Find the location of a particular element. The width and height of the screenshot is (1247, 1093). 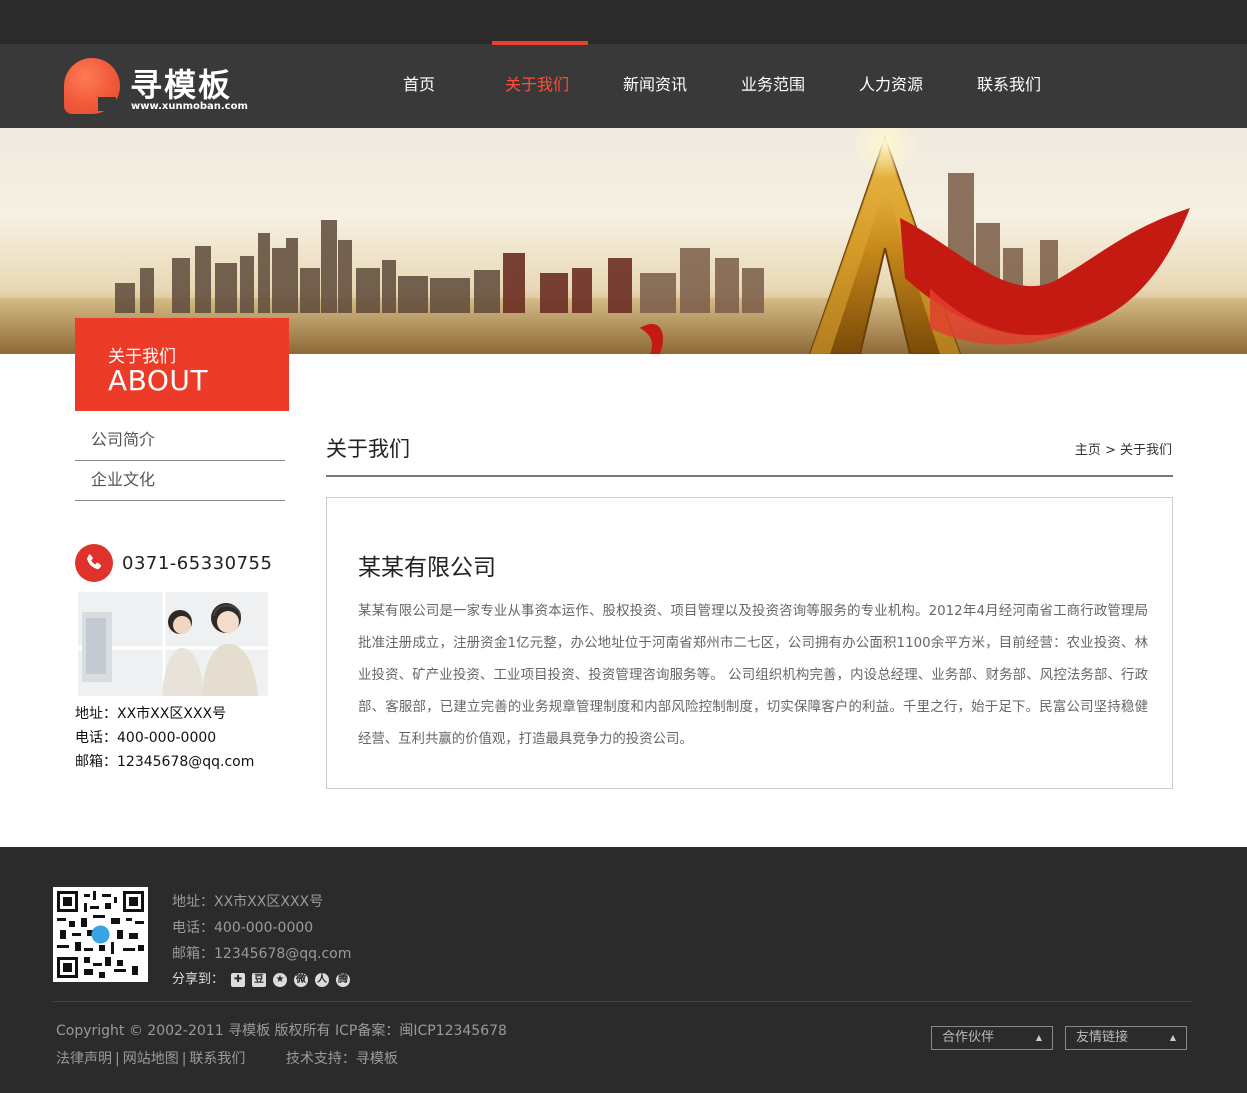

title-divider is located at coordinates (749, 476).